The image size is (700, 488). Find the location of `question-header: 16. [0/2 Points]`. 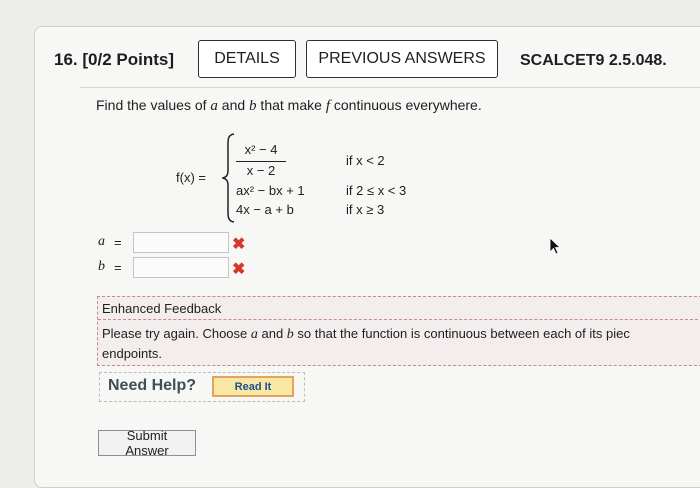

question-header: 16. [0/2 Points] is located at coordinates (114, 60).